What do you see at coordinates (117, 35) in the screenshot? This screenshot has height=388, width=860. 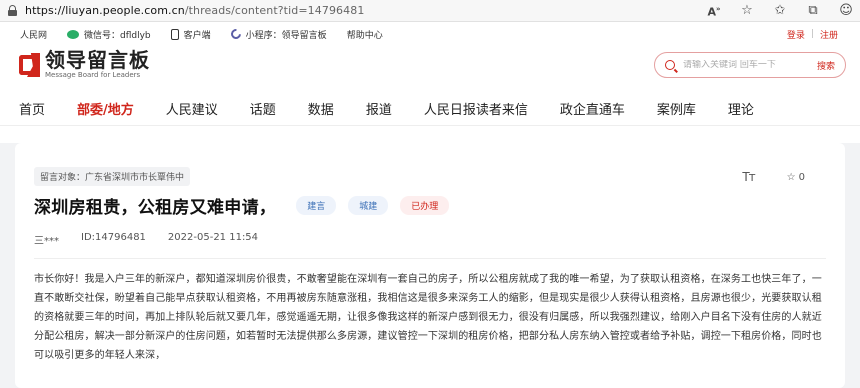 I see `wechat-label: 微信号：dfldlyb` at bounding box center [117, 35].